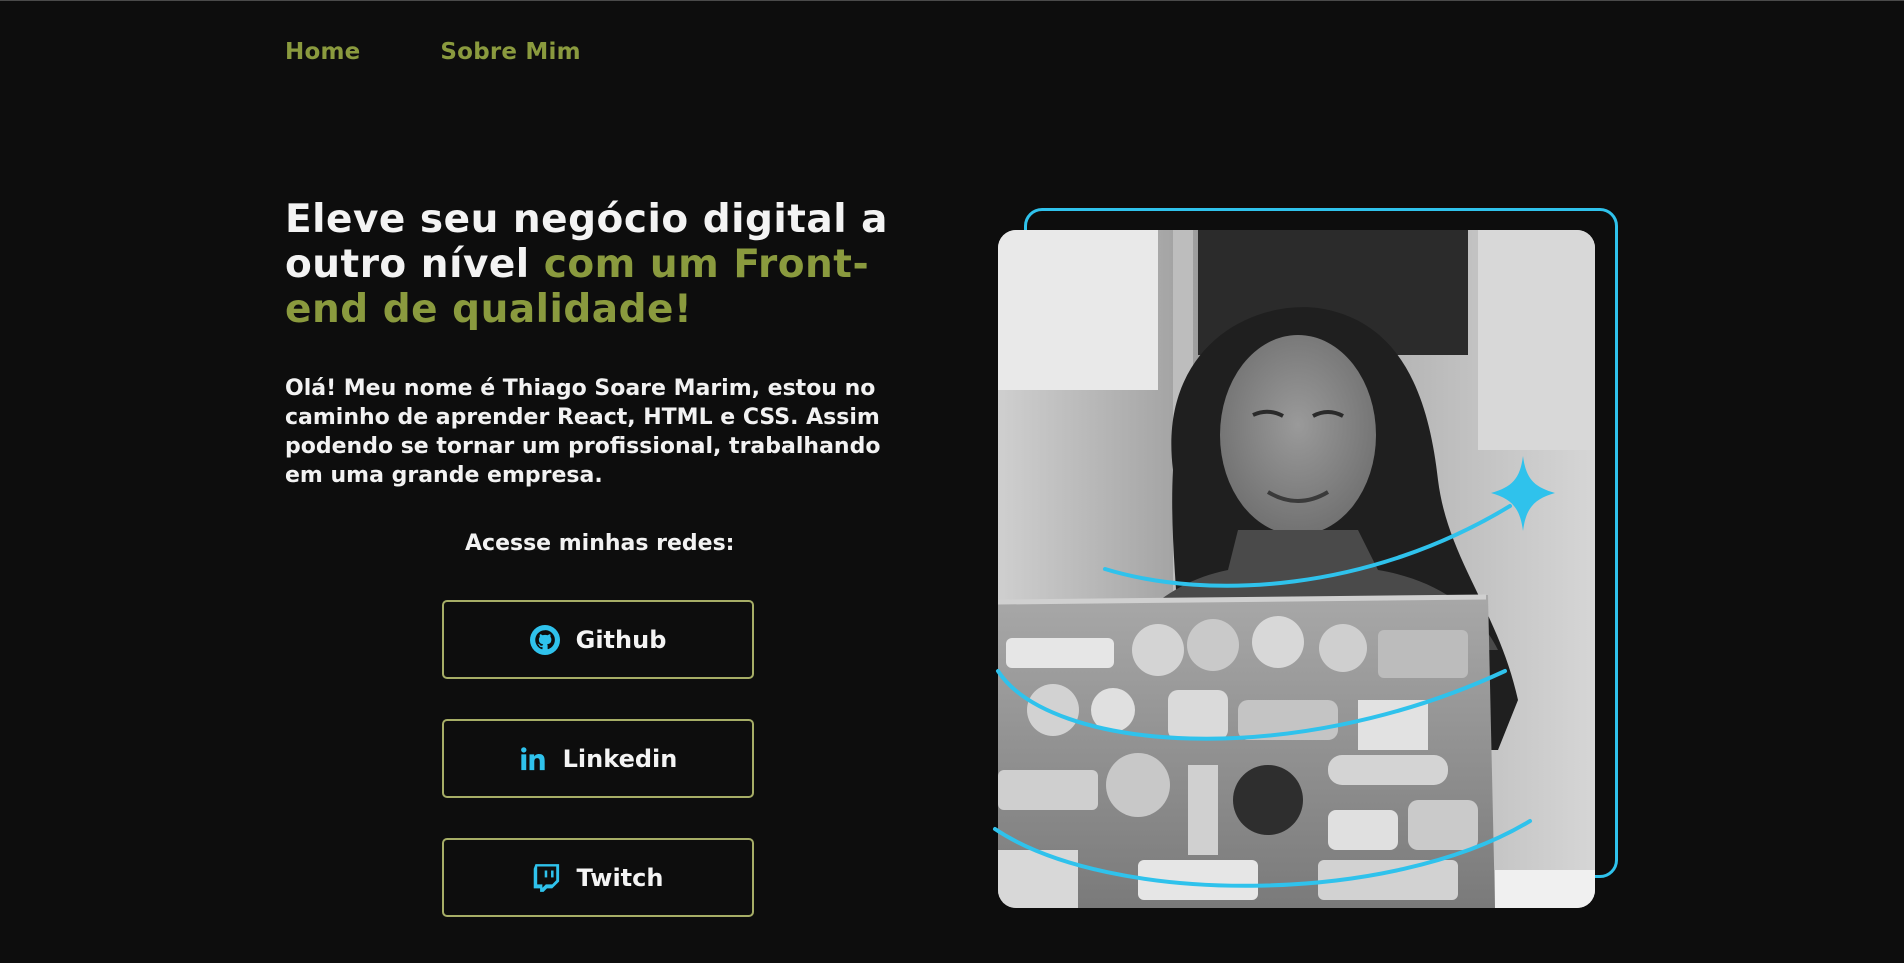  I want to click on nav-about-link: Sobre Mim, so click(510, 52).